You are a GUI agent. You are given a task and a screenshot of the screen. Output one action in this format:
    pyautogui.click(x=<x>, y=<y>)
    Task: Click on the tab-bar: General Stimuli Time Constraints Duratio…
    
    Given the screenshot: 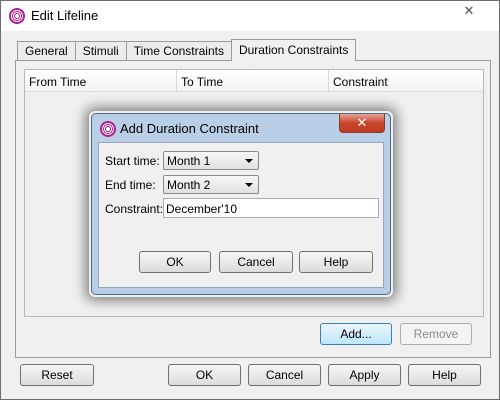 What is the action you would take?
    pyautogui.click(x=187, y=50)
    